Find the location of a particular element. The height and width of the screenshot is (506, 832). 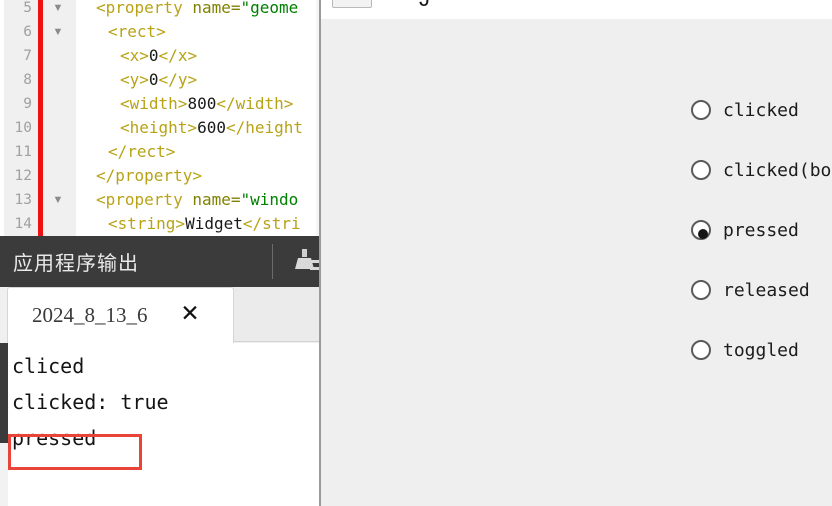

code-token: </rect> is located at coordinates (142, 151).